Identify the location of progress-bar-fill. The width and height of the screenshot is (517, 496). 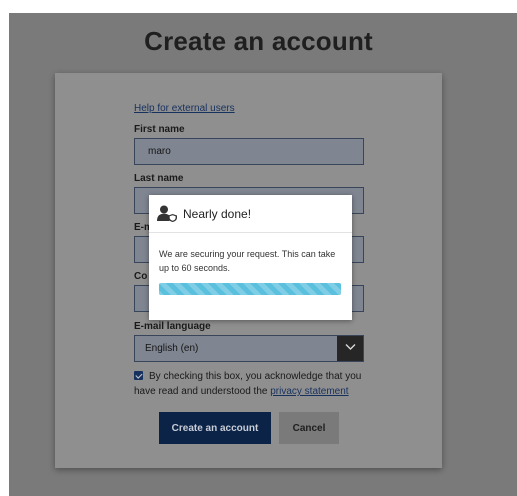
(250, 289).